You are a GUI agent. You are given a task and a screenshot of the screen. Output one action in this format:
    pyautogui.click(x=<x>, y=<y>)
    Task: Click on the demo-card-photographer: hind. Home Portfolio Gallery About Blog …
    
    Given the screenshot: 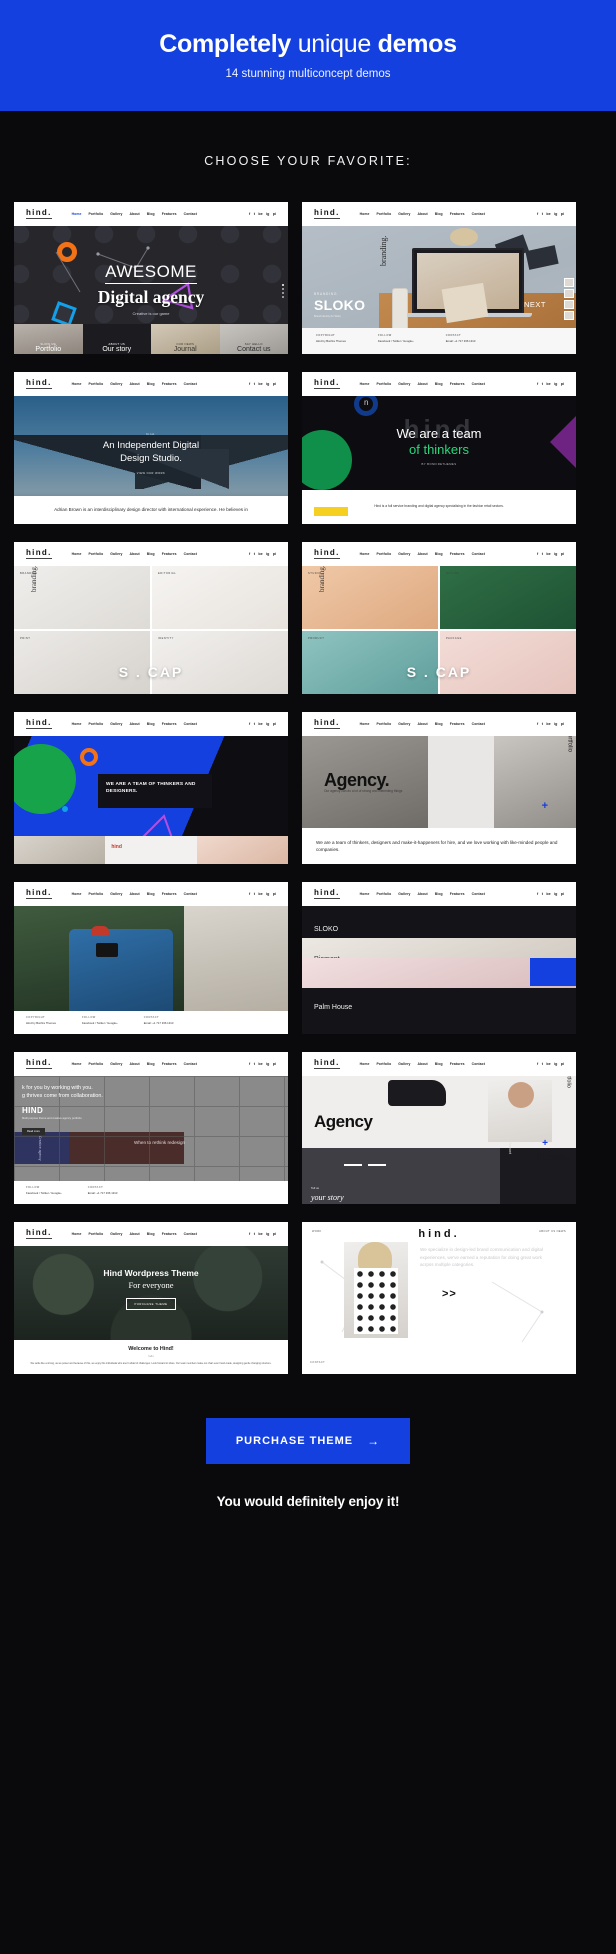 What is the action you would take?
    pyautogui.click(x=151, y=958)
    